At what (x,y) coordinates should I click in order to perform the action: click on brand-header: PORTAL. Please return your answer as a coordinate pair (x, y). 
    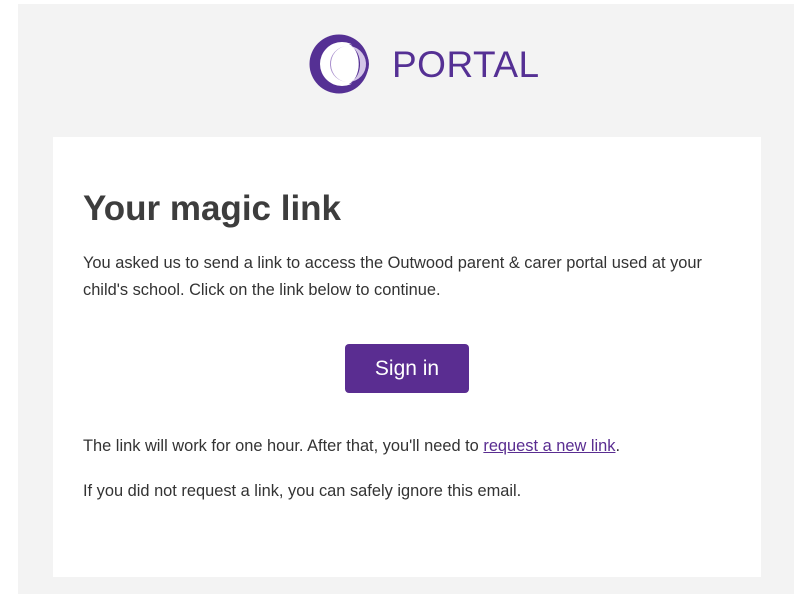
    Looking at the image, I should click on (423, 64).